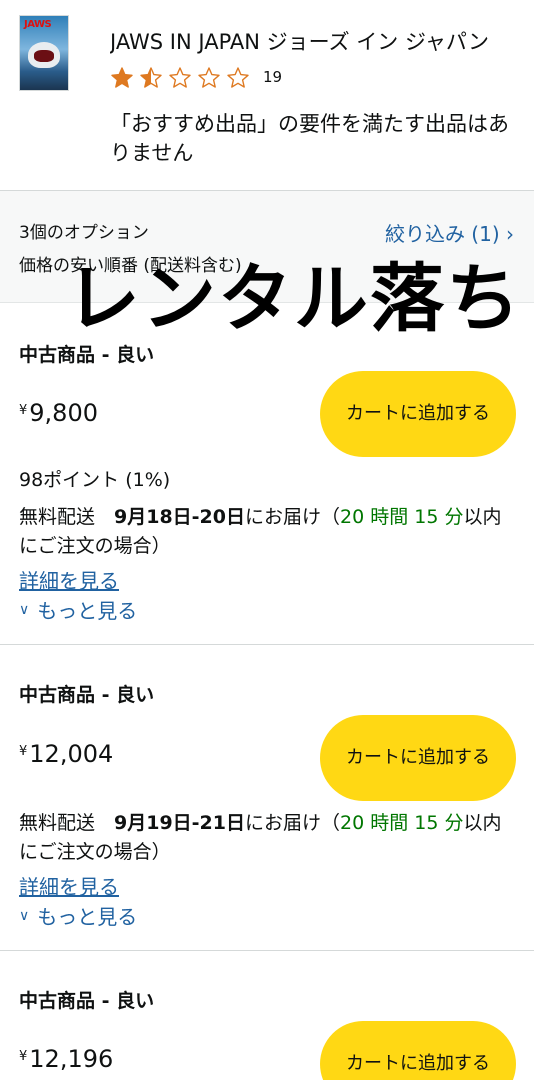 The height and width of the screenshot is (1080, 534). What do you see at coordinates (449, 232) in the screenshot?
I see `filter-link: 絞り込み (1) ›` at bounding box center [449, 232].